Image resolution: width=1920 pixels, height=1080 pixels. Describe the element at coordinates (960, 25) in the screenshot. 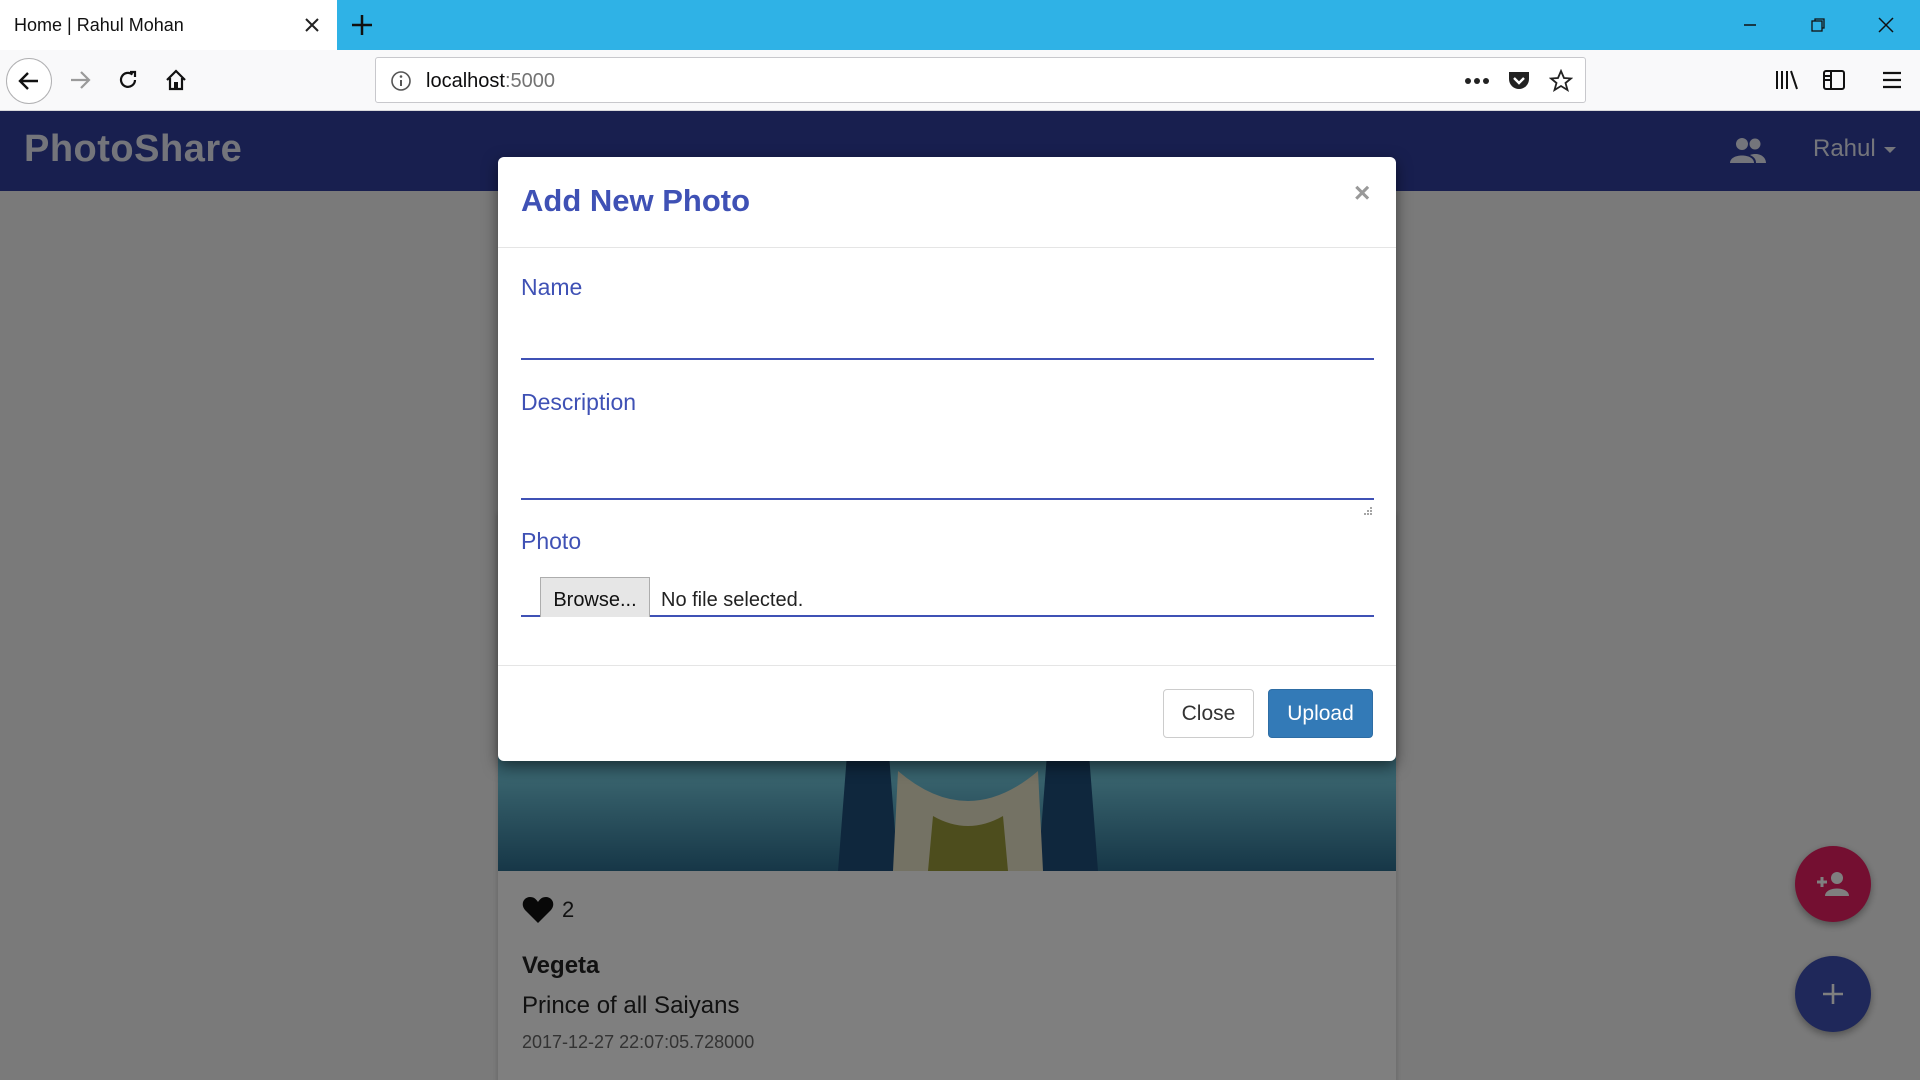

I see `browser-tab-strip: Home | Rahul Mohan` at that location.